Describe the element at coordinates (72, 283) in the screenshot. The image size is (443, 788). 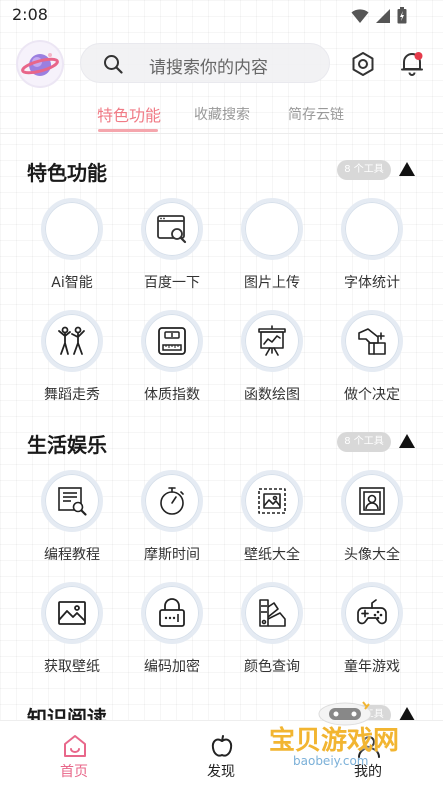
I see `tool-label: Ai智能` at that location.